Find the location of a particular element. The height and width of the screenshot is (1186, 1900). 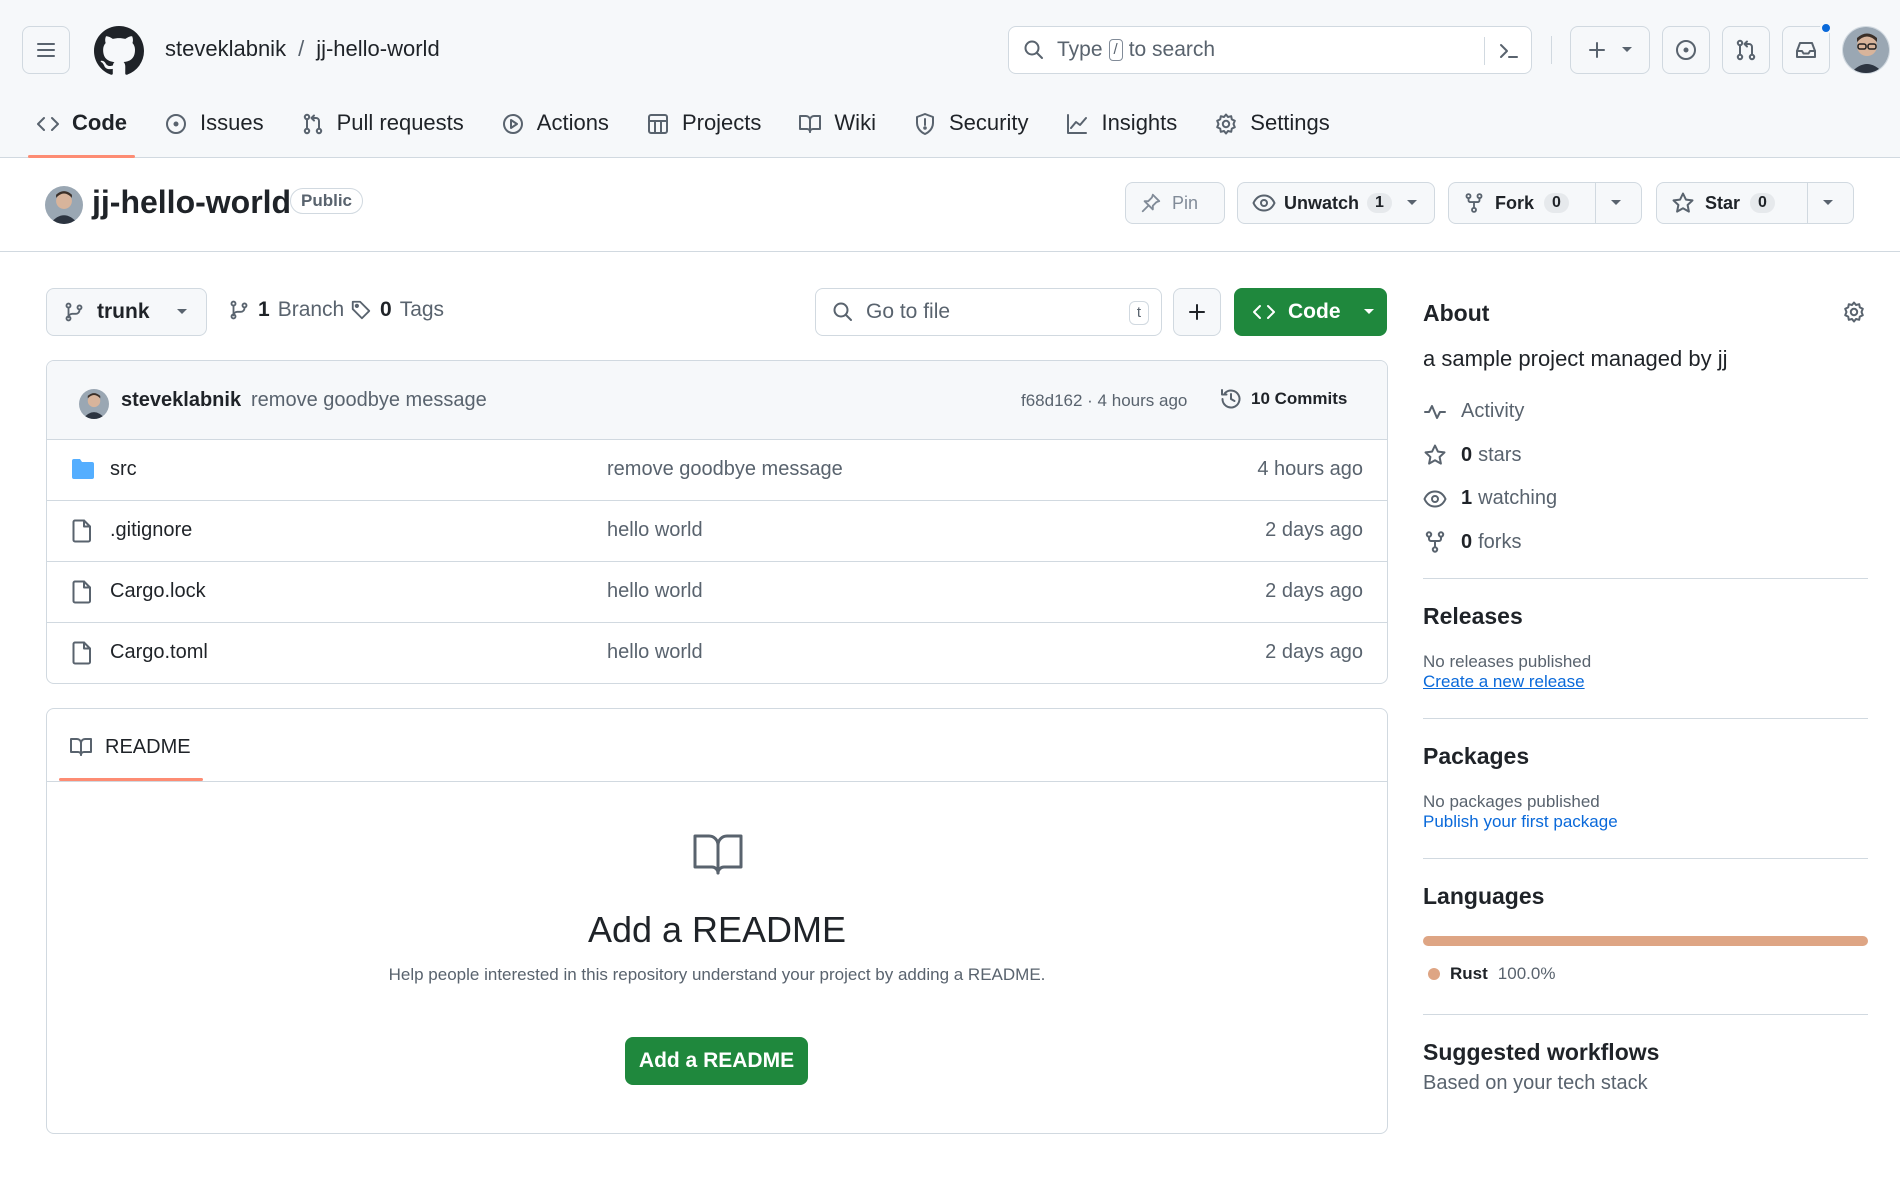

publish-package-link: Publish your first package is located at coordinates (1645, 822).